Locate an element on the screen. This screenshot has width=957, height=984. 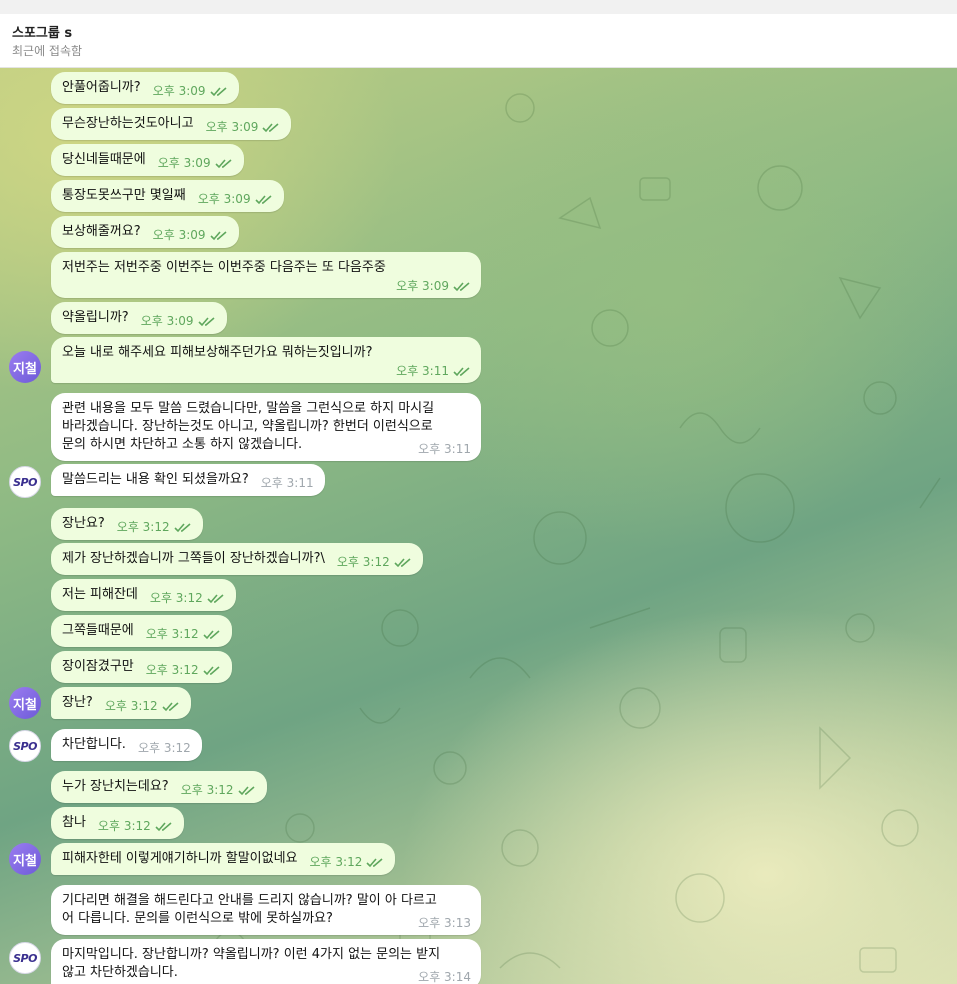
message-bubble-outgoing: 통장도못쓰구만 몇일째 오후 3:09 is located at coordinates (167, 196).